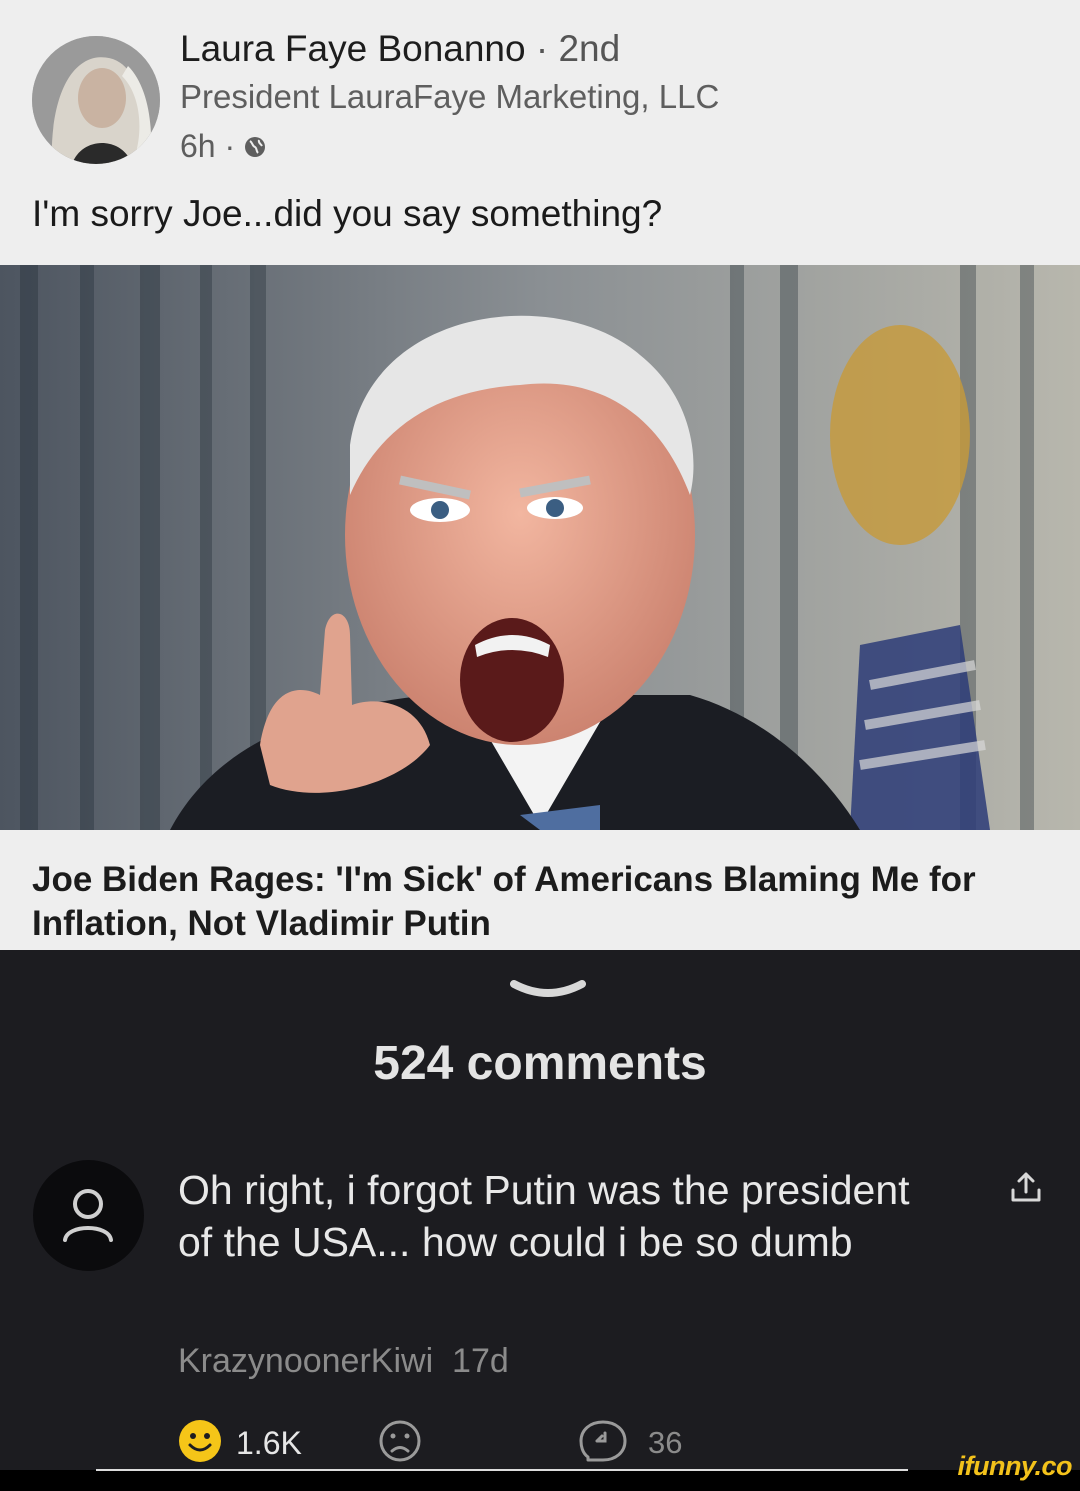  I want to click on share-icon, so click(1026, 1187).